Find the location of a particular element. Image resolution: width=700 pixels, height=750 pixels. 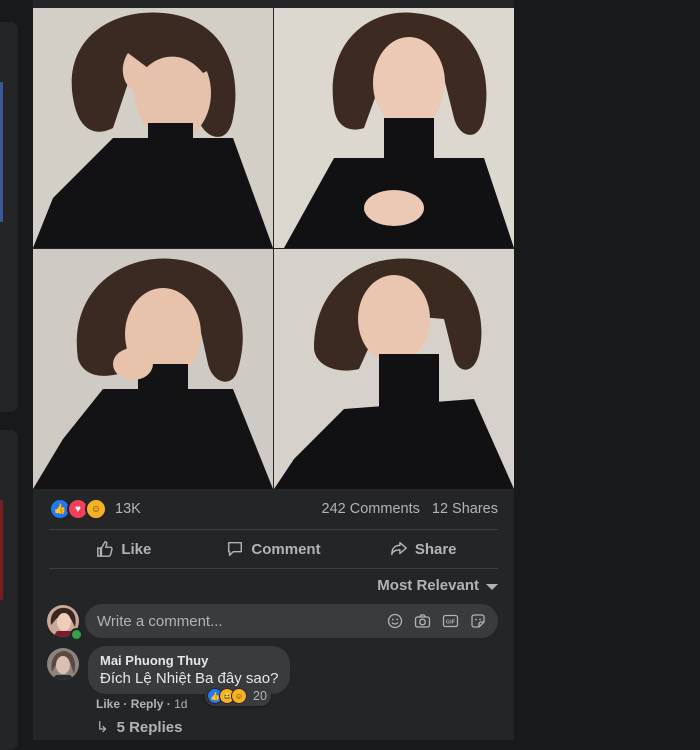

post-stats: 👍 ♥ ☺ 13K 242 Comments 12 Shares is located at coordinates (273, 509).